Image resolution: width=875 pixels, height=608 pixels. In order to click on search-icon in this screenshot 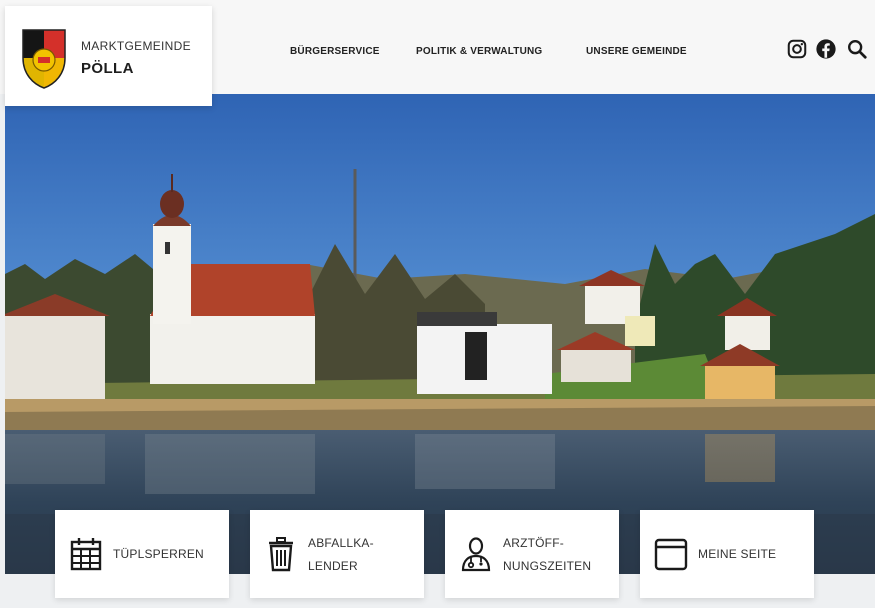, I will do `click(857, 49)`.